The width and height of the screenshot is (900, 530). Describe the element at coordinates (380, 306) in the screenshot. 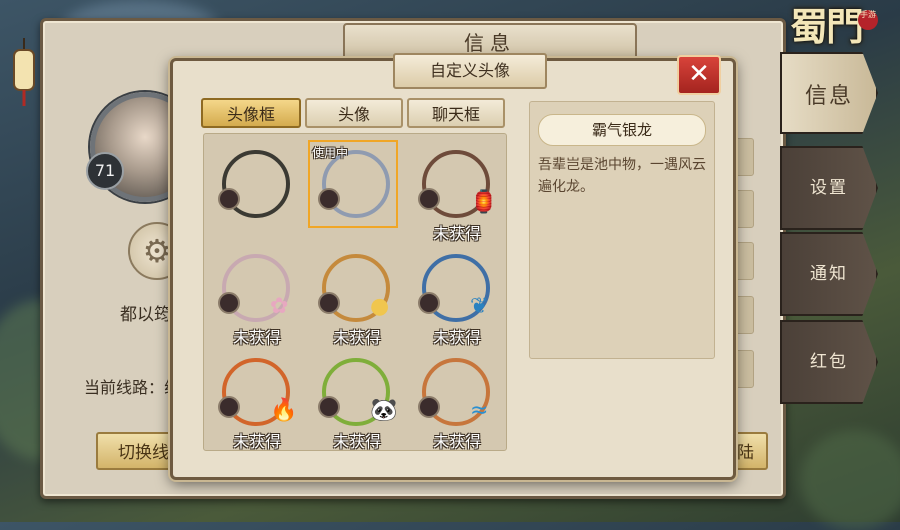

I see `moon-icon: ●` at that location.